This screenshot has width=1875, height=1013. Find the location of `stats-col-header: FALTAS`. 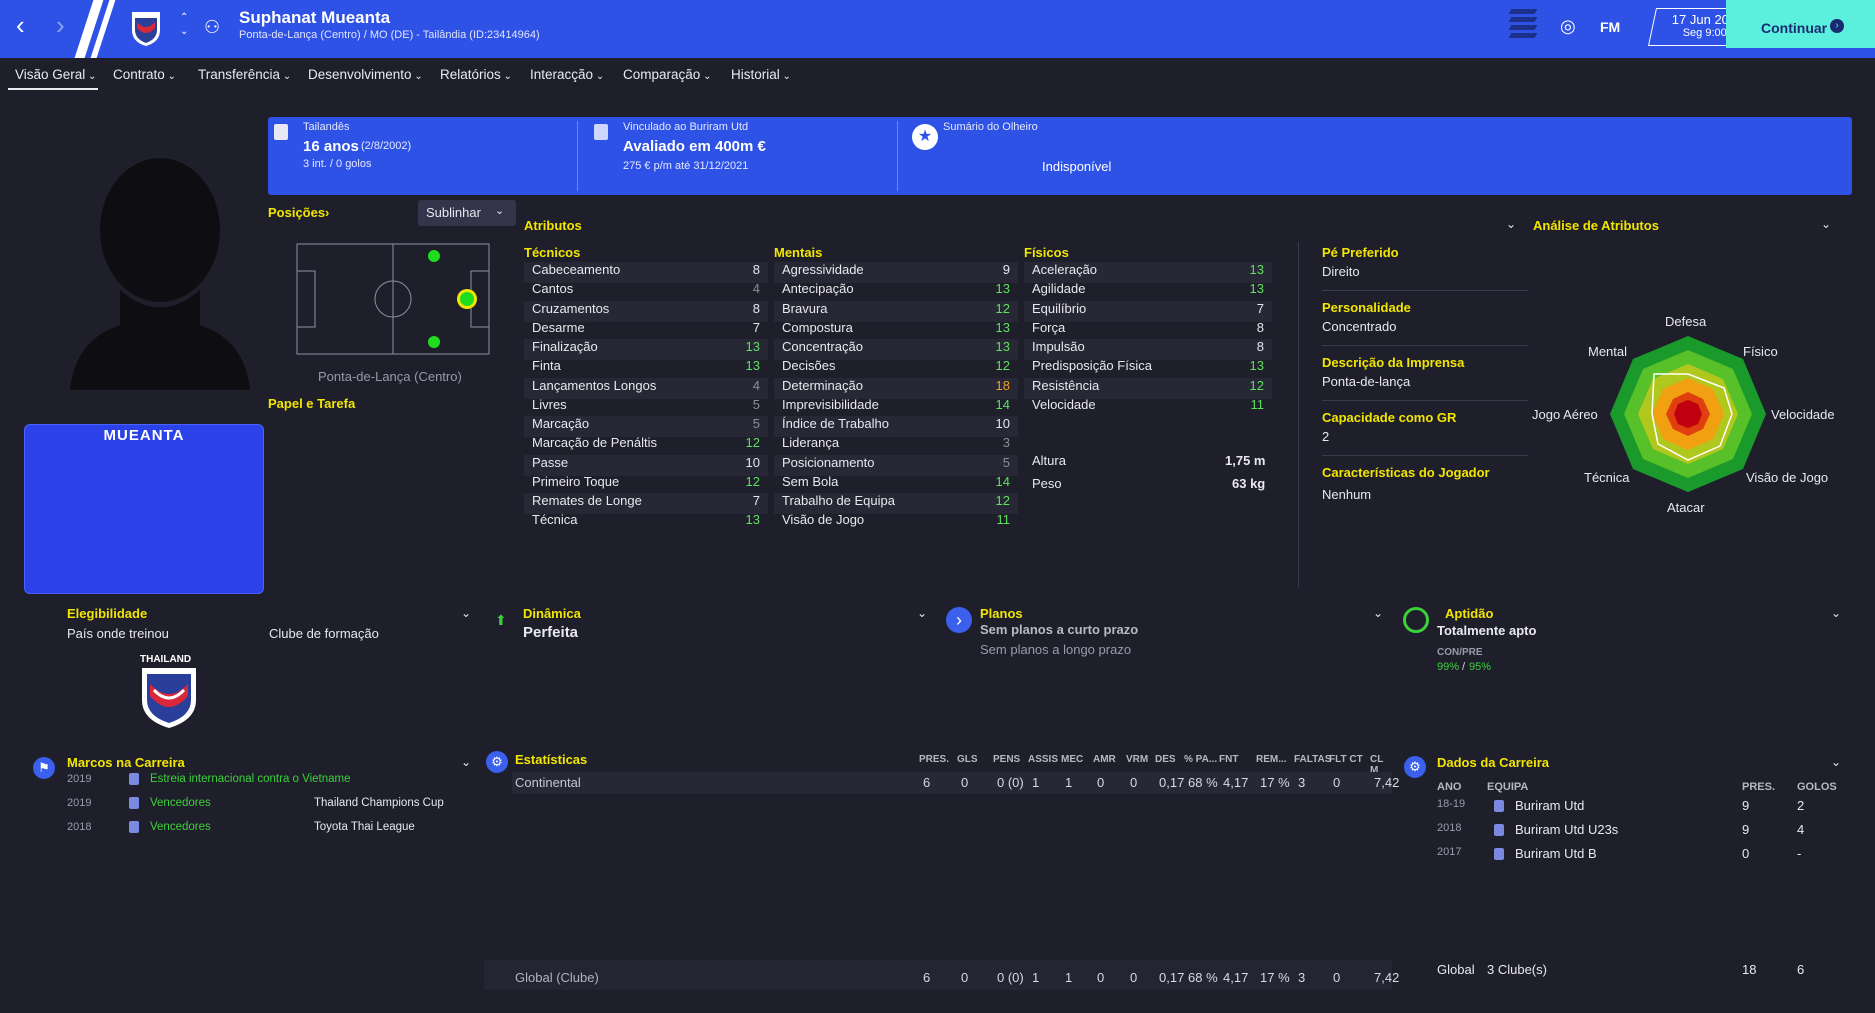

stats-col-header: FALTAS is located at coordinates (1312, 759).